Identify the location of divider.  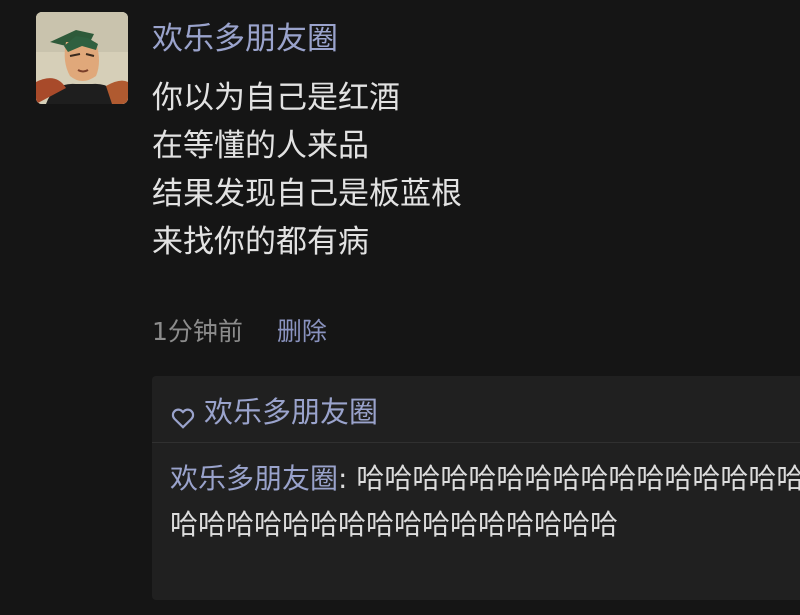
(476, 442).